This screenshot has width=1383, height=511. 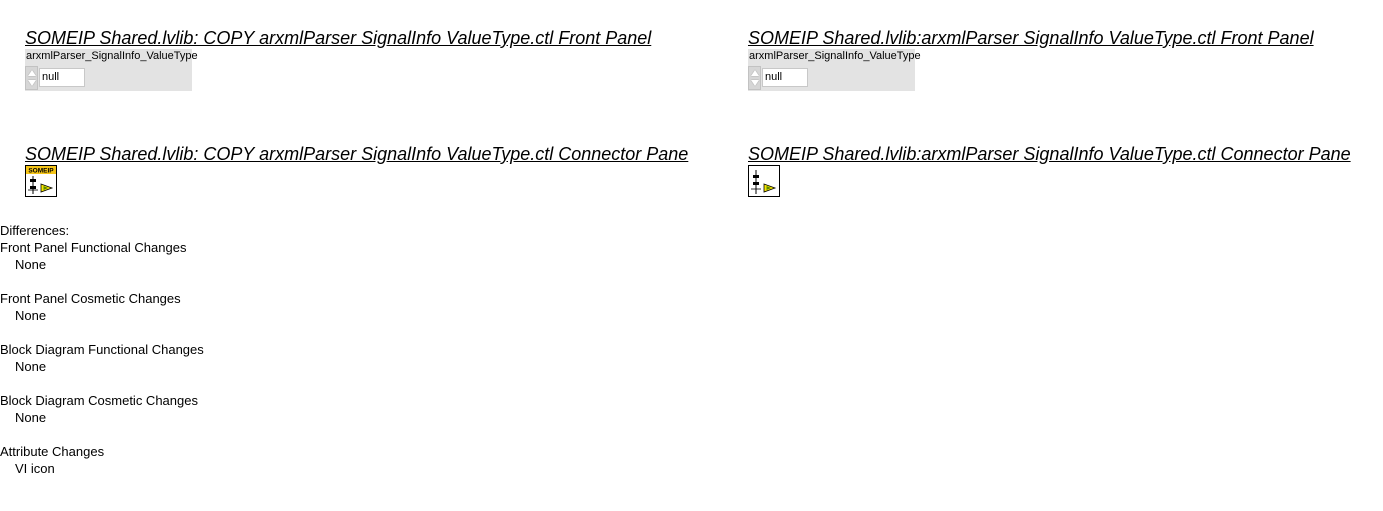 I want to click on right-increment-decrement-spinner, so click(x=754, y=78).